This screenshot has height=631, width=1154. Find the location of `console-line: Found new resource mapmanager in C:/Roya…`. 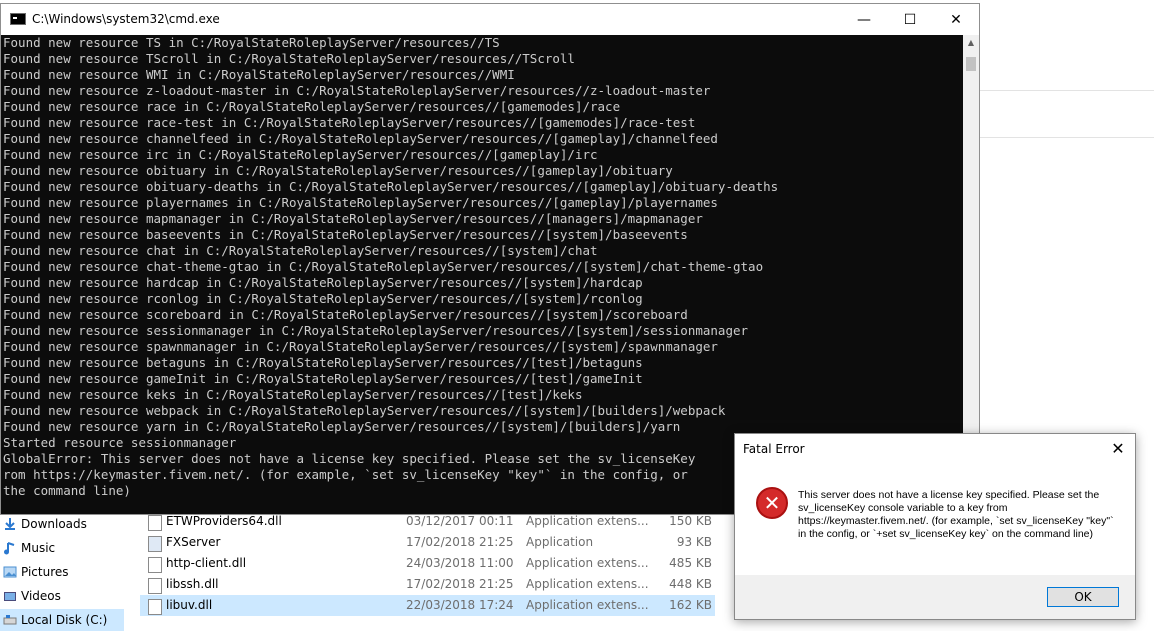

console-line: Found new resource mapmanager in C:/Roya… is located at coordinates (353, 218).